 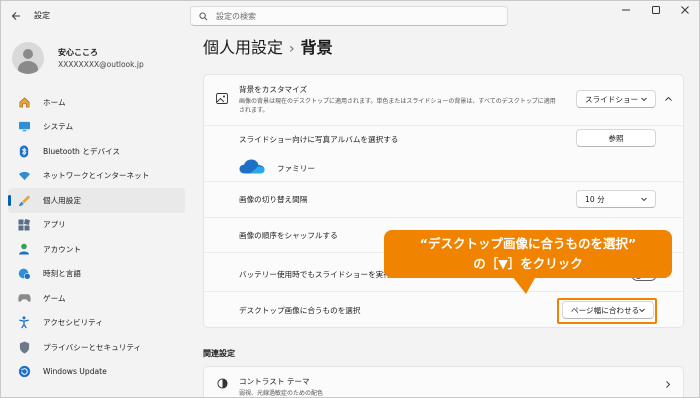 I want to click on account-icon, so click(x=24, y=249).